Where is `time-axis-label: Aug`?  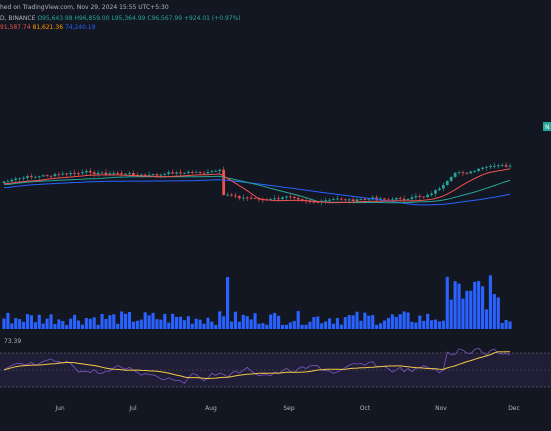 time-axis-label: Aug is located at coordinates (211, 408).